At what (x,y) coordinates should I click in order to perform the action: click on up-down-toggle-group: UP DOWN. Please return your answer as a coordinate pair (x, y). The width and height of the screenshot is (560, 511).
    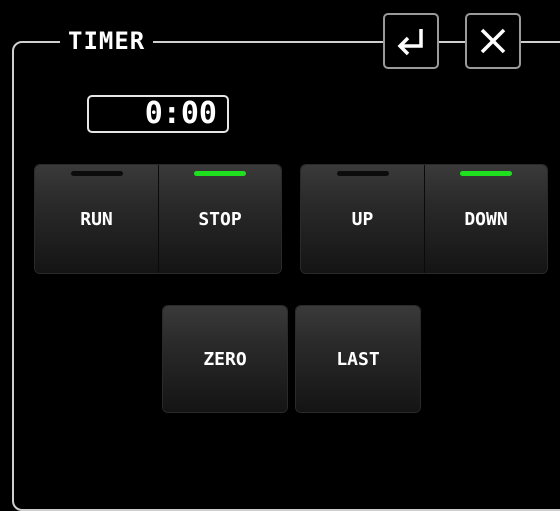
    Looking at the image, I should click on (424, 219).